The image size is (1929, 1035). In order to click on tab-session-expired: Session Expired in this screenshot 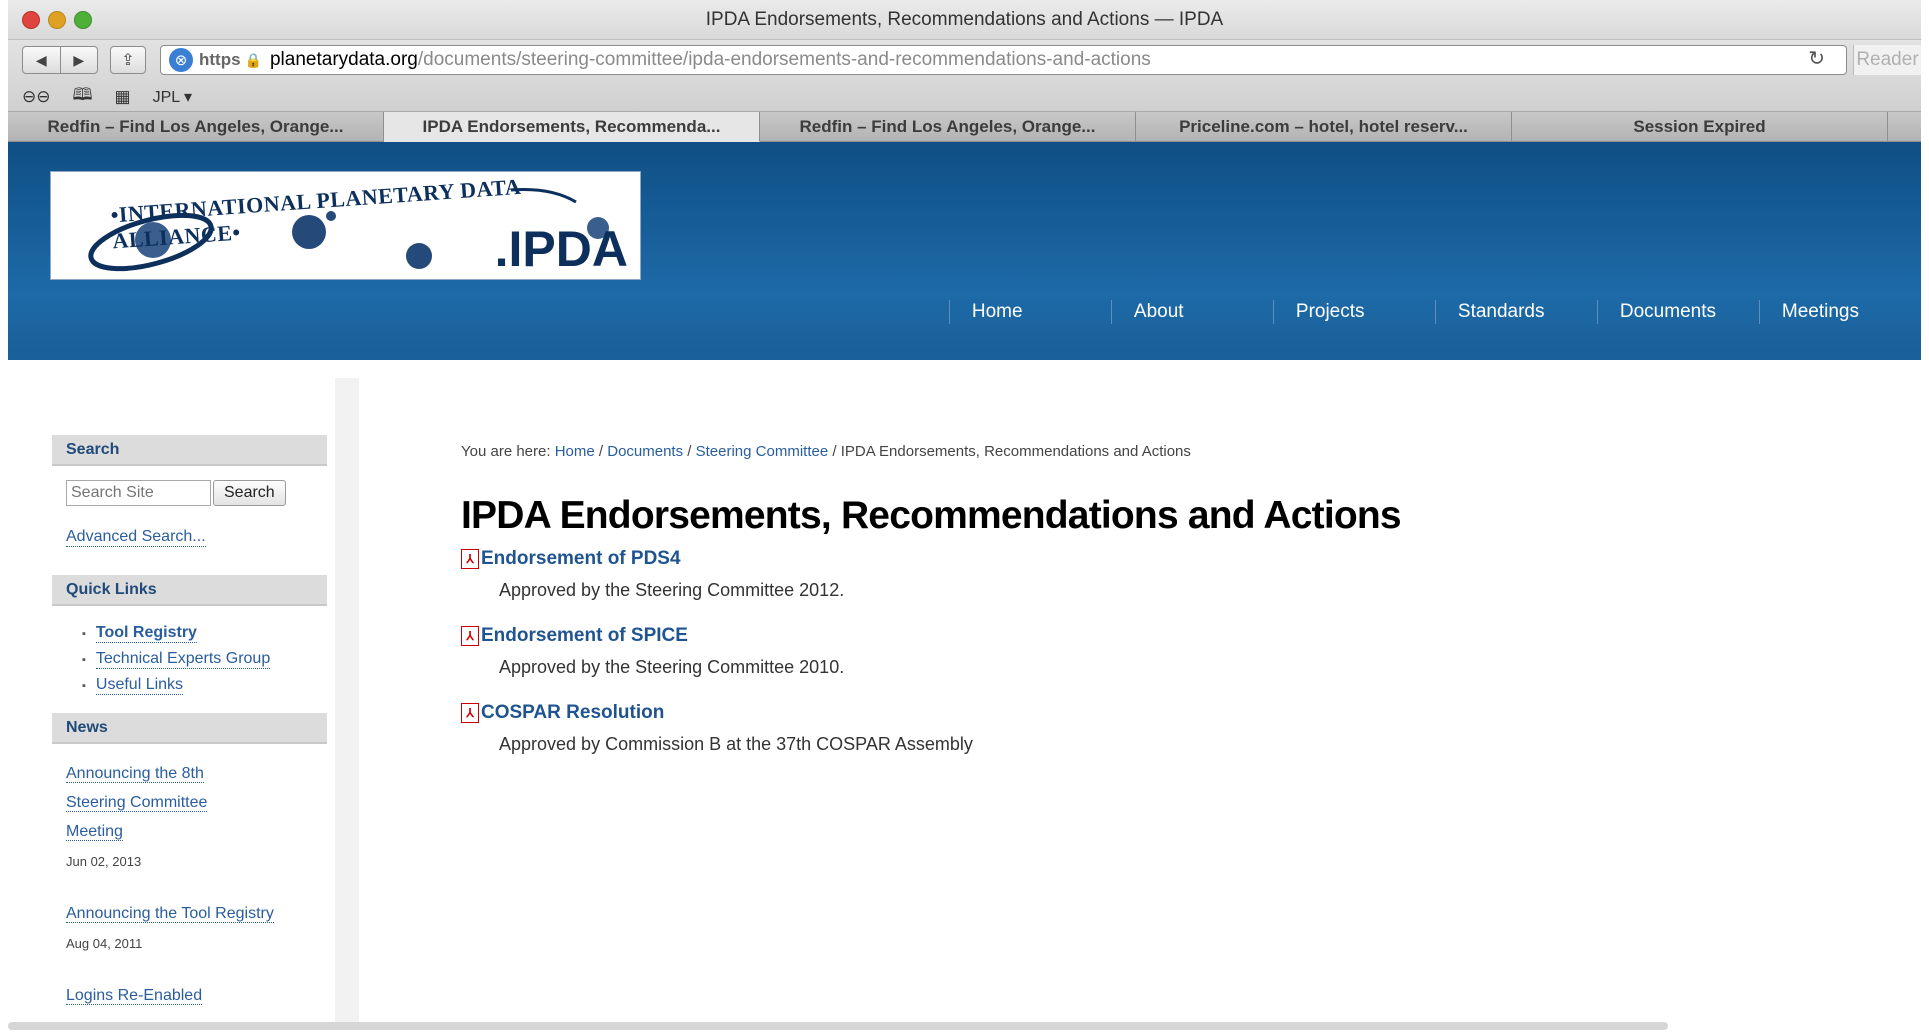, I will do `click(1700, 127)`.